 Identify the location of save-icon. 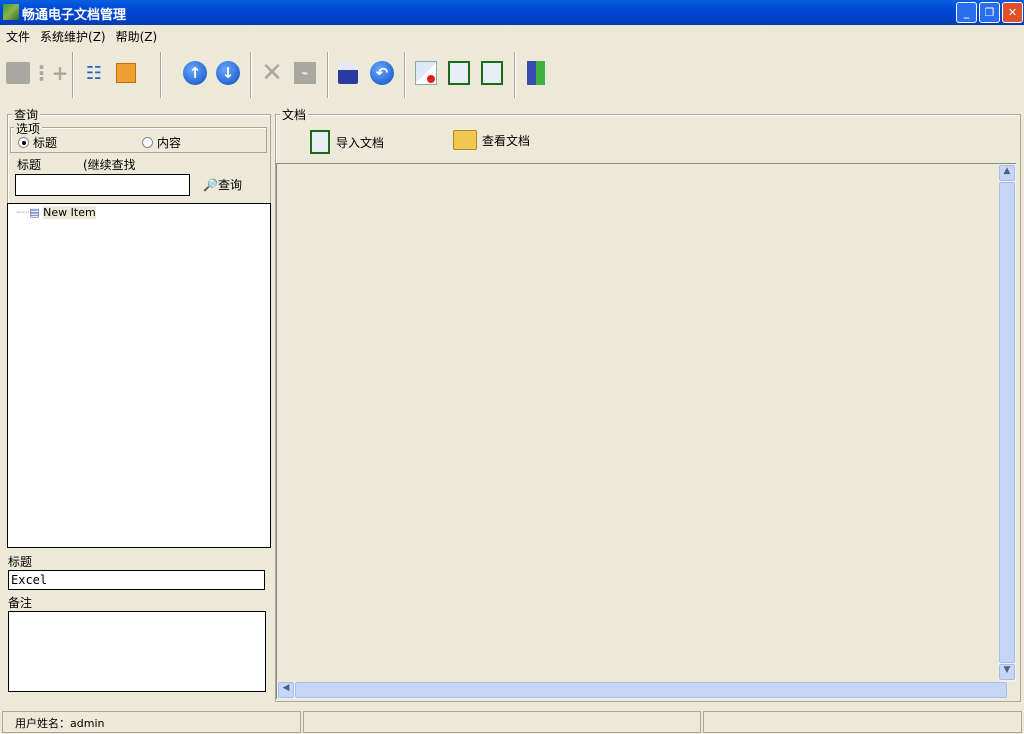
(348, 73).